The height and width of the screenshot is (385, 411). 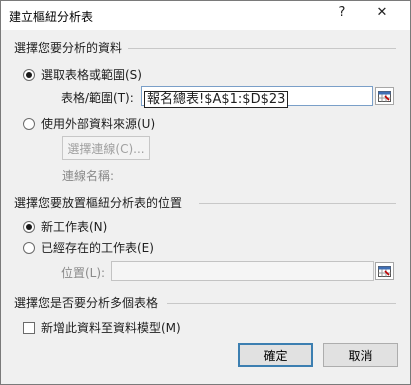 I want to click on title-bar: 建立樞紐分析表 ? ✕, so click(x=205, y=15).